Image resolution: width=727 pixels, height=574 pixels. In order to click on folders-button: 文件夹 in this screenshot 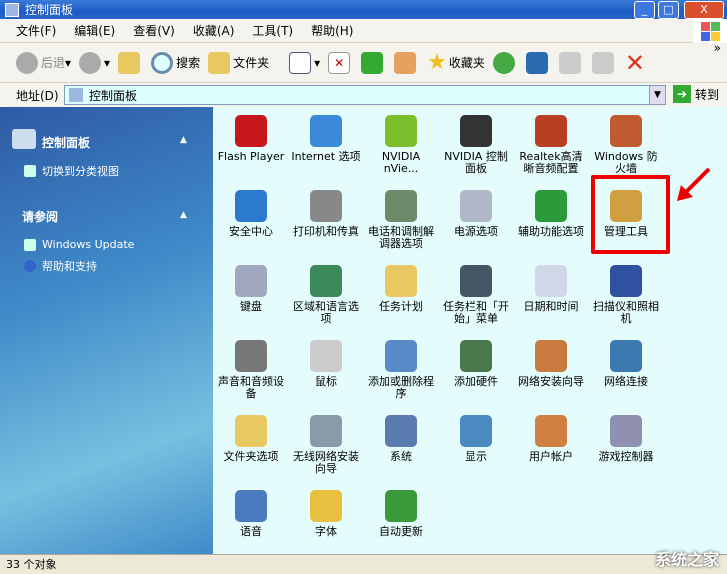, I will do `click(238, 62)`.